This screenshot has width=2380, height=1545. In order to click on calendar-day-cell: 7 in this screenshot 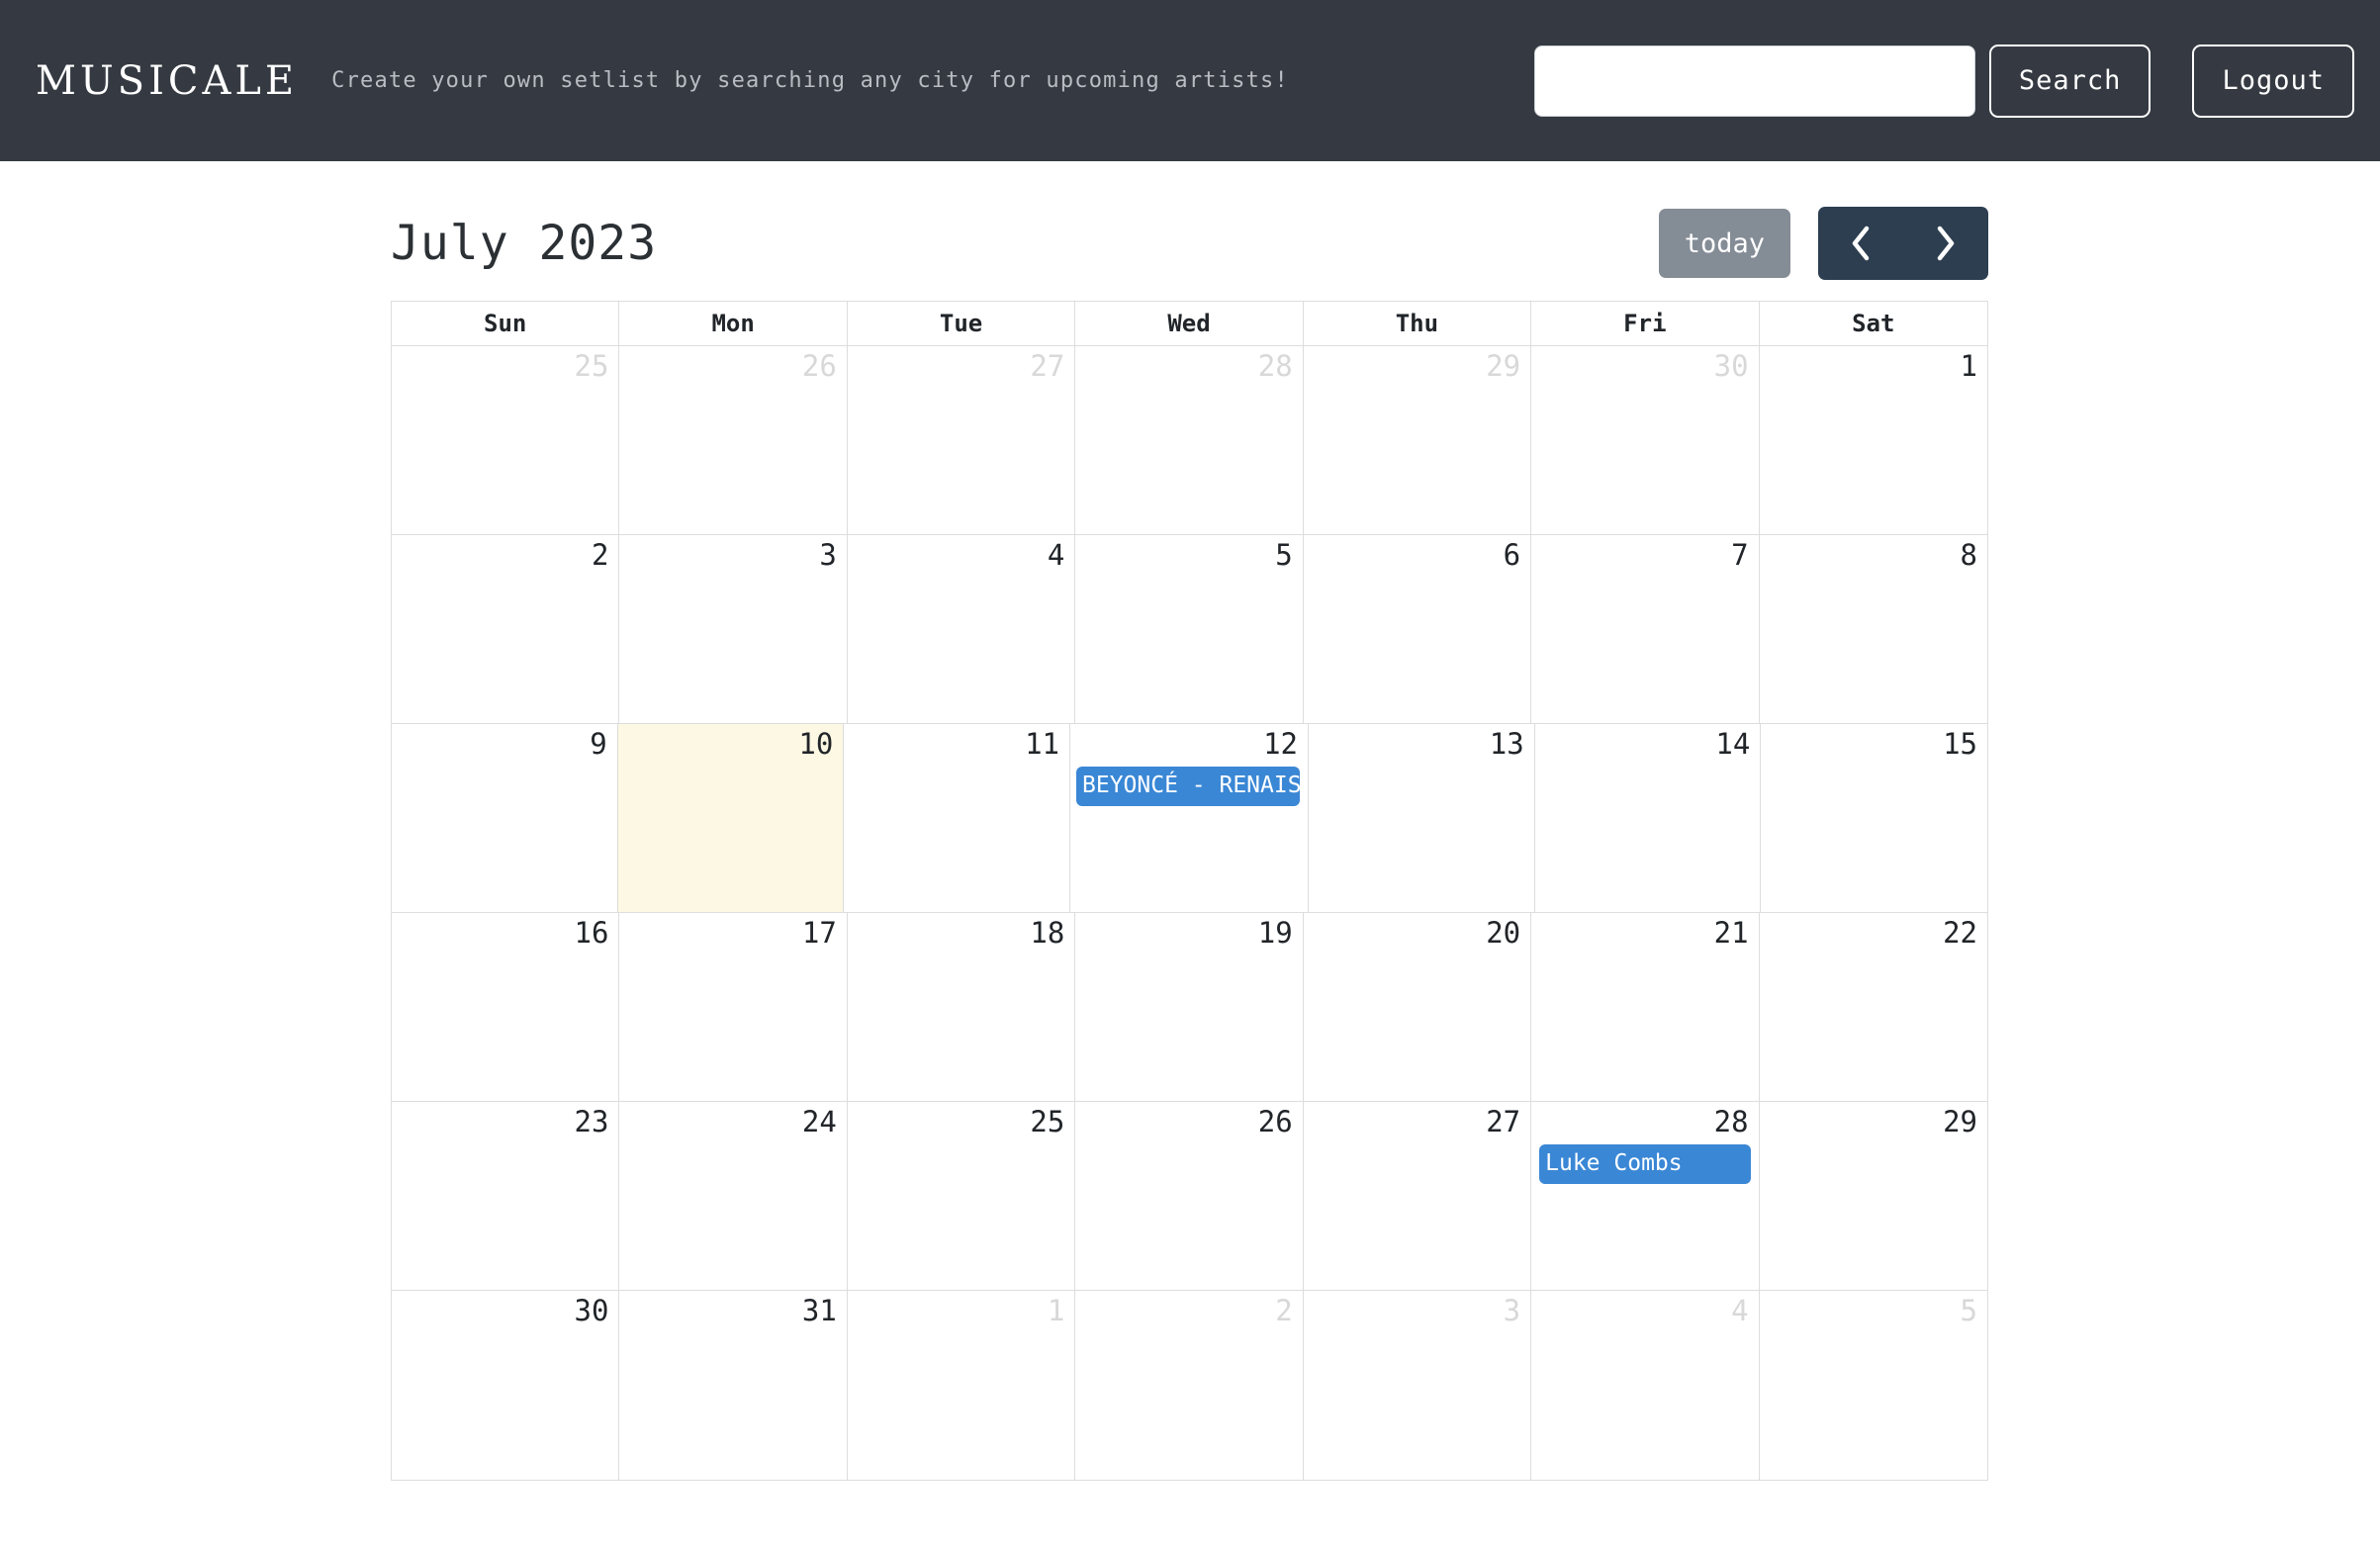, I will do `click(1645, 629)`.